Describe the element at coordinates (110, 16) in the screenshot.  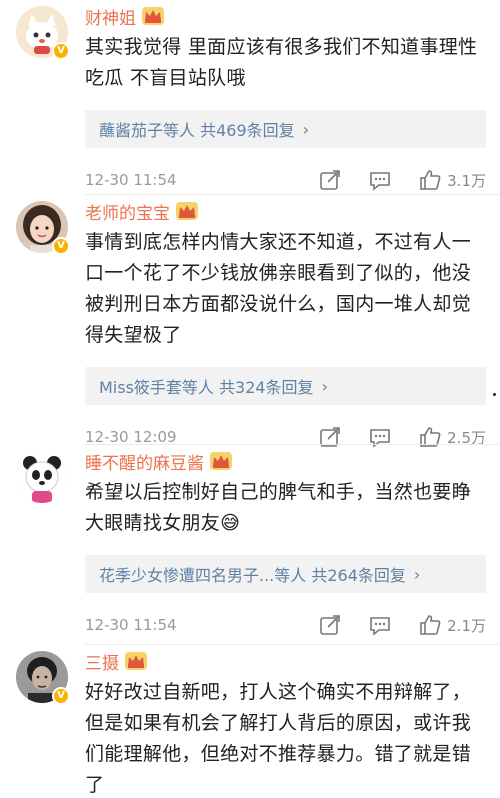
I see `username: 财神姐` at that location.